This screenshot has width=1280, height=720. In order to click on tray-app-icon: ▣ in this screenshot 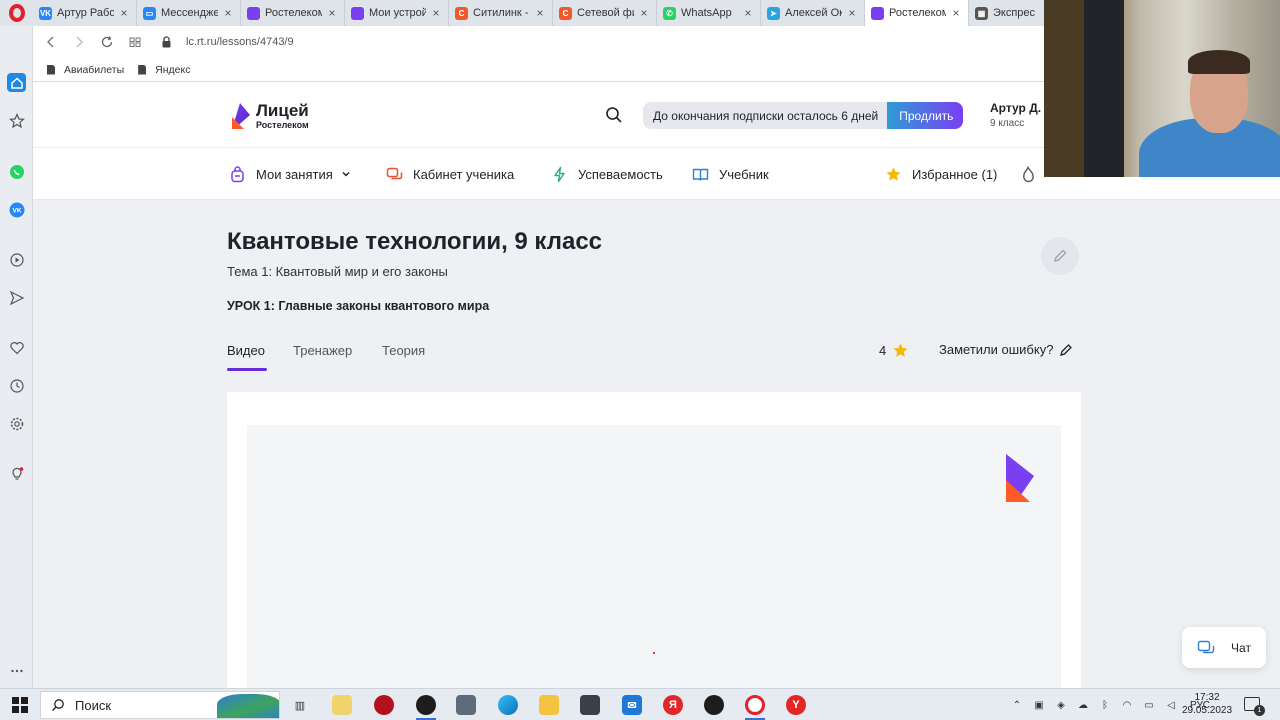, I will do `click(1039, 705)`.